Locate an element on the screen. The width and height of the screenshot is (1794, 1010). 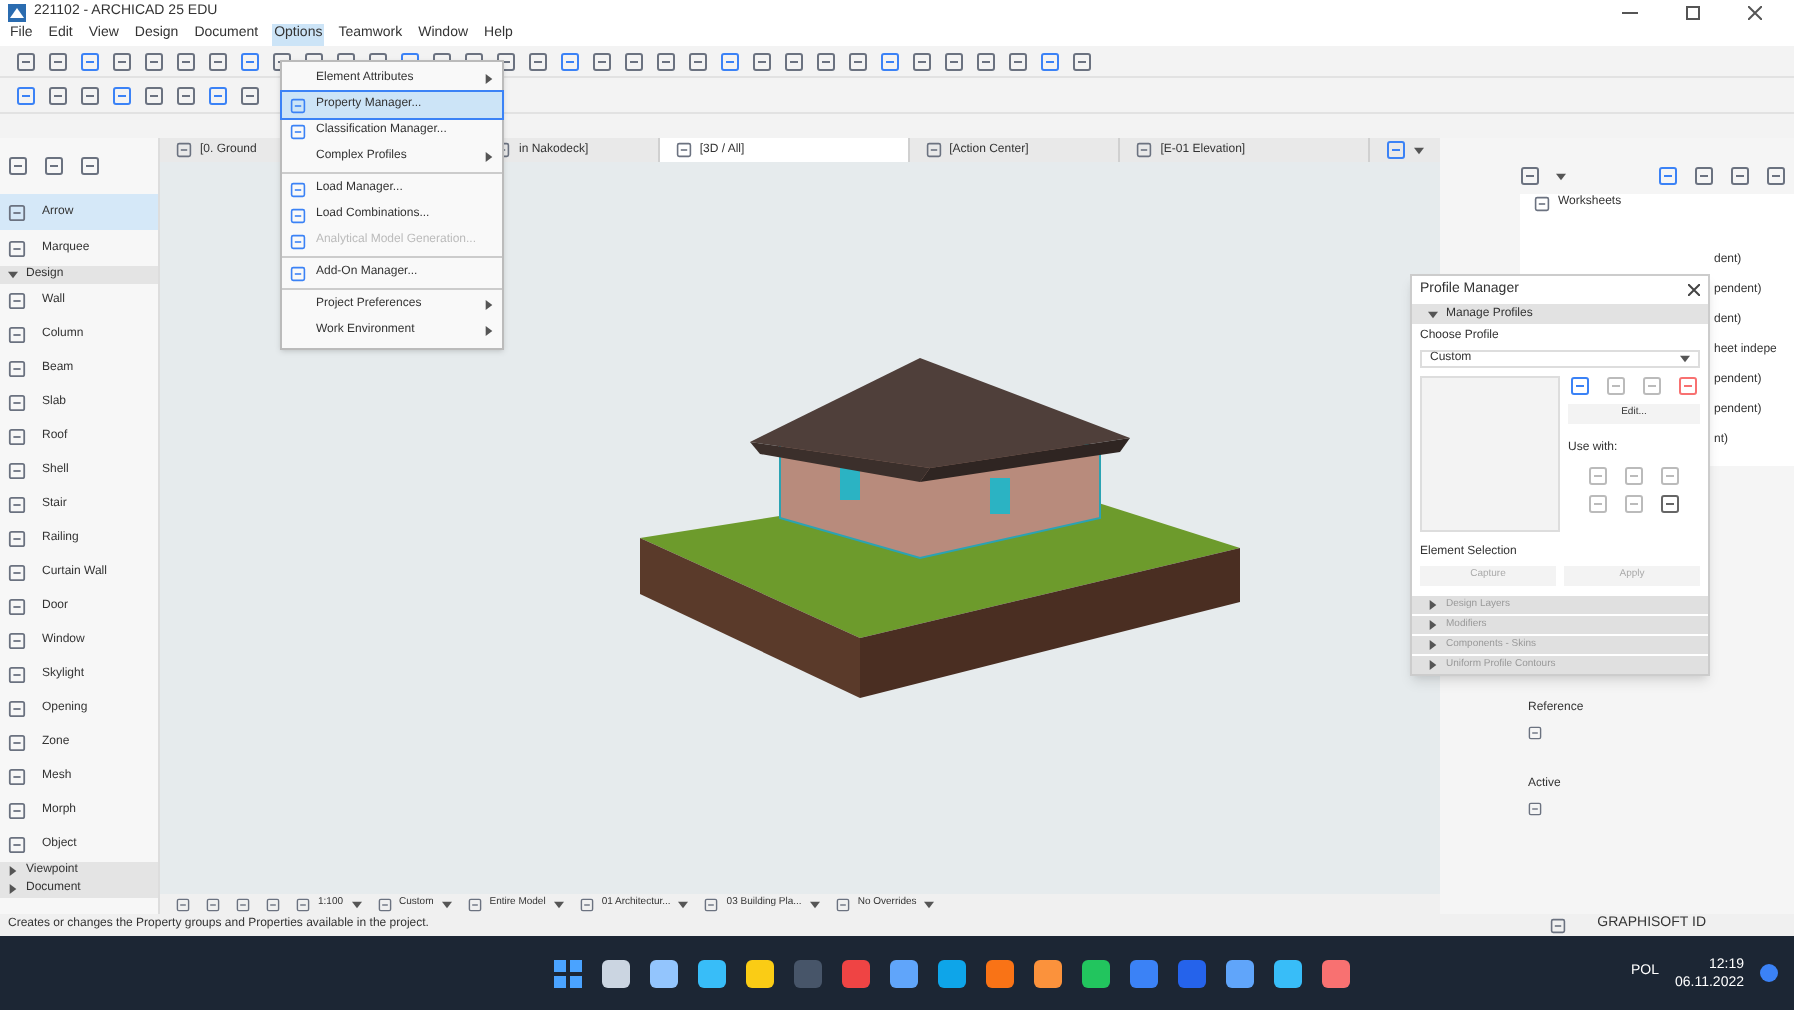
minimize-icon is located at coordinates (1630, 12).